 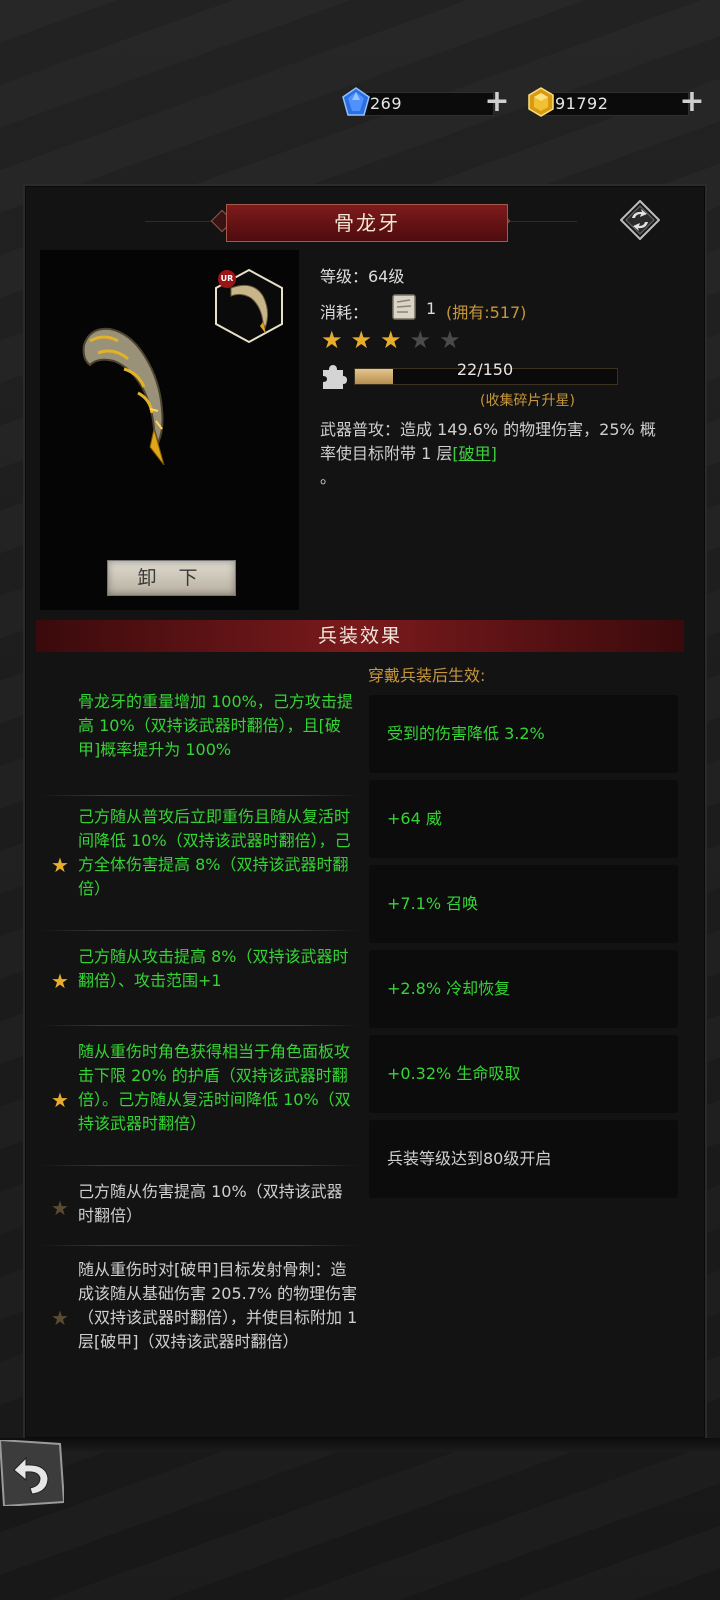 What do you see at coordinates (474, 453) in the screenshot?
I see `armor-break-link: [破甲]` at bounding box center [474, 453].